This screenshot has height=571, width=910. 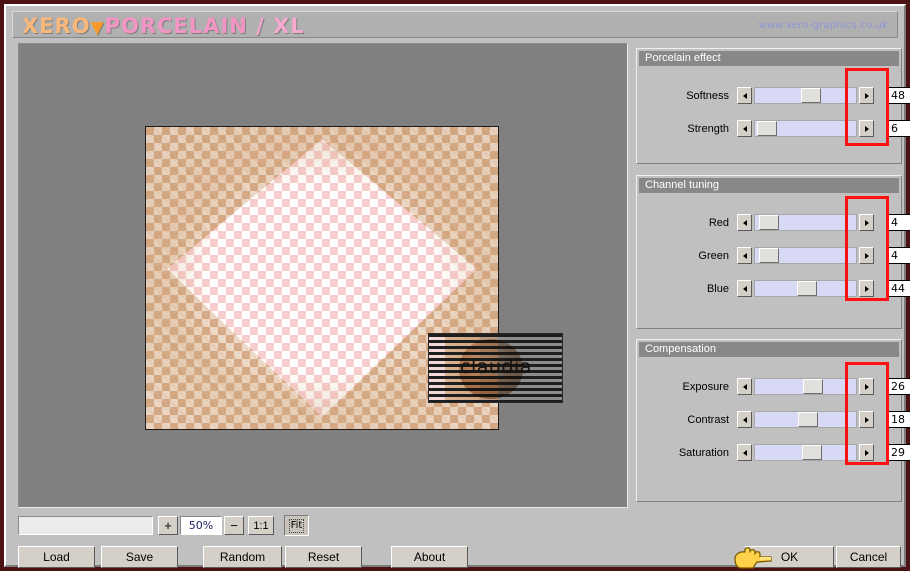 What do you see at coordinates (769, 58) in the screenshot?
I see `panel-title: Porcelain effect` at bounding box center [769, 58].